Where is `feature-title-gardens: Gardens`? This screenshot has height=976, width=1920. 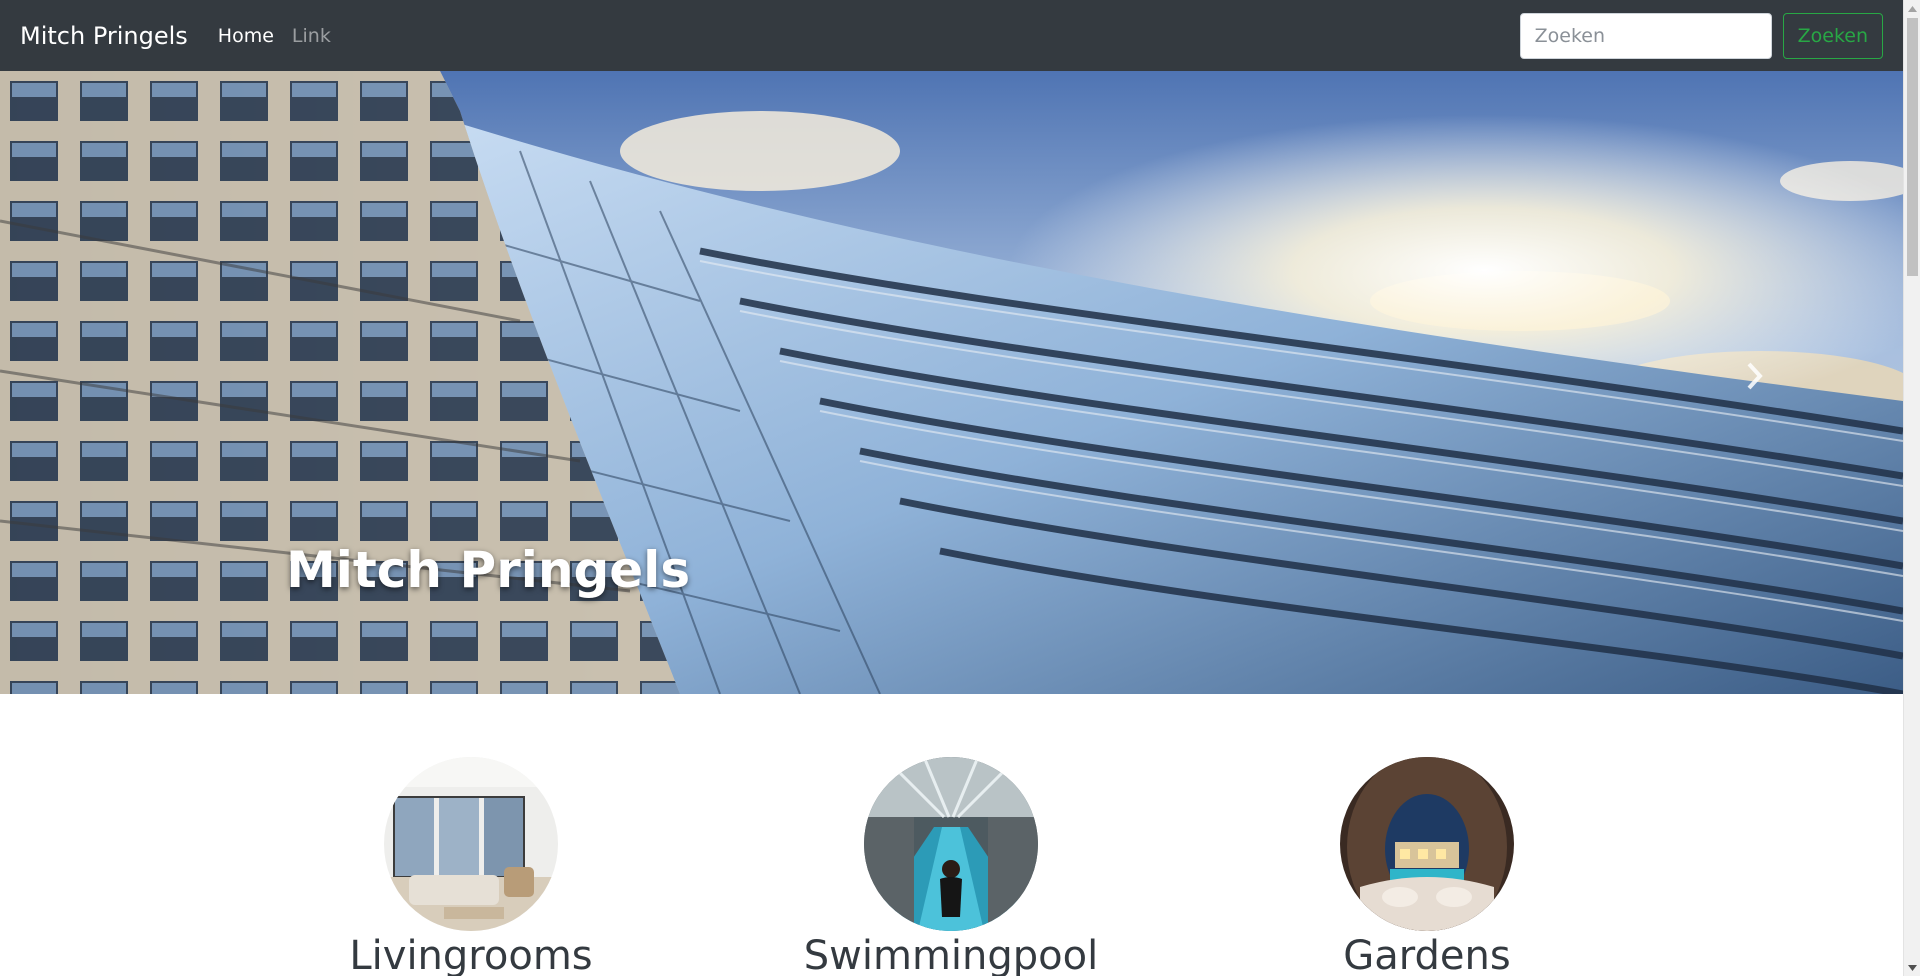 feature-title-gardens: Gardens is located at coordinates (1427, 954).